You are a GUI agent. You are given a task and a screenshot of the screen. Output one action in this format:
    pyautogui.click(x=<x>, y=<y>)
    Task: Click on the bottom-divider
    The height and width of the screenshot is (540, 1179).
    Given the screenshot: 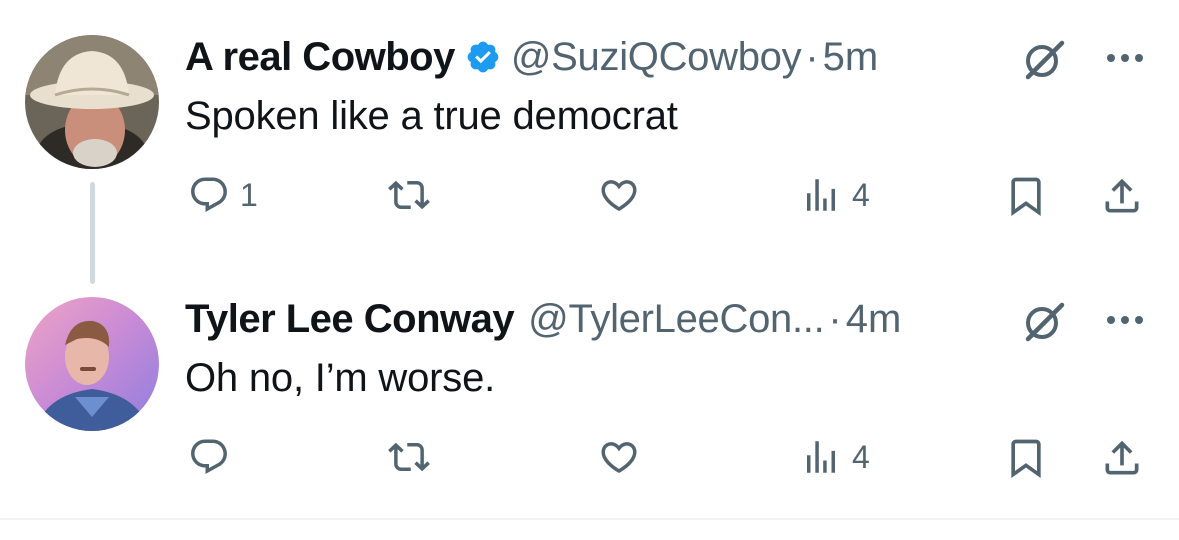 What is the action you would take?
    pyautogui.click(x=589, y=519)
    